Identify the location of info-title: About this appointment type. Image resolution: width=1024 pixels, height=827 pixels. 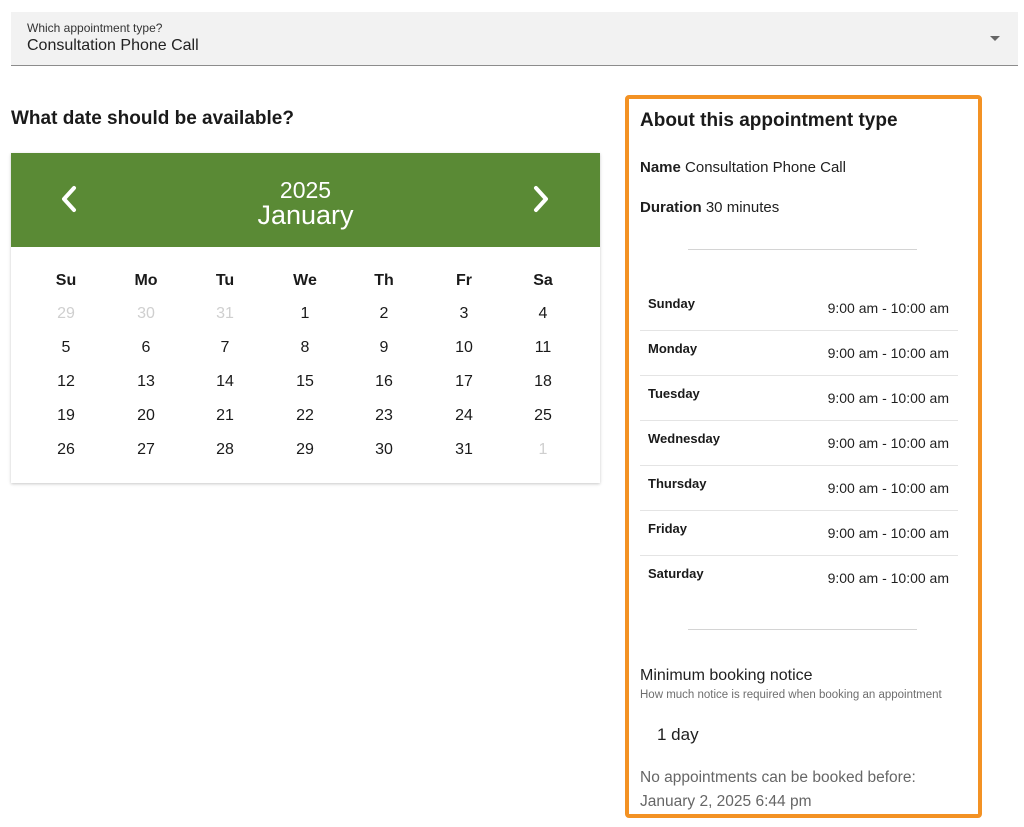
(769, 120).